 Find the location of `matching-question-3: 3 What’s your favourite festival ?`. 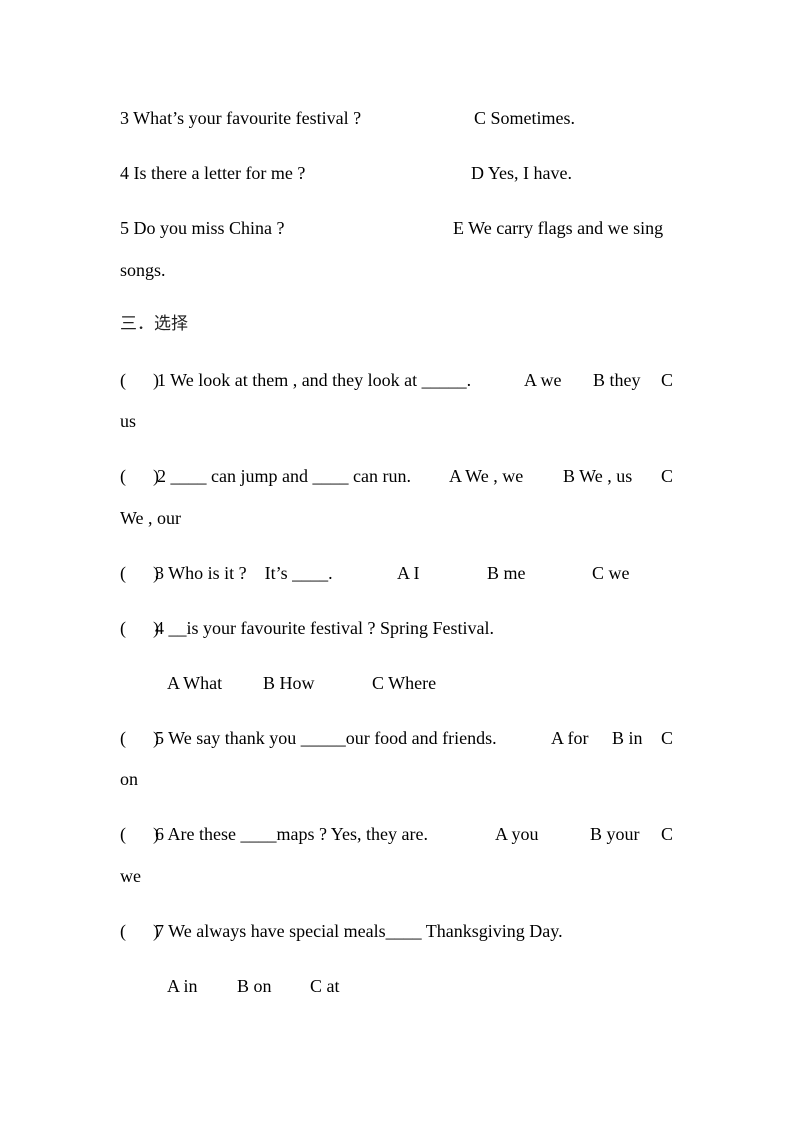

matching-question-3: 3 What’s your favourite festival ? is located at coordinates (241, 118).